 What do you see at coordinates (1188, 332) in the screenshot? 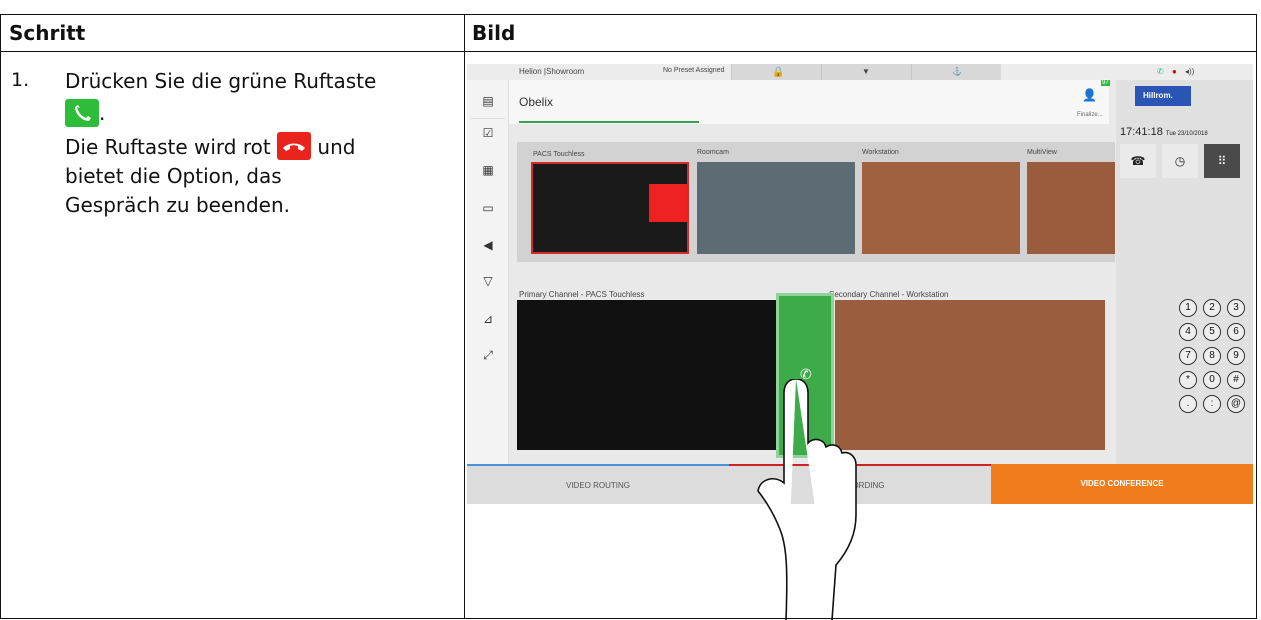
I see `keypad-key: 4` at bounding box center [1188, 332].